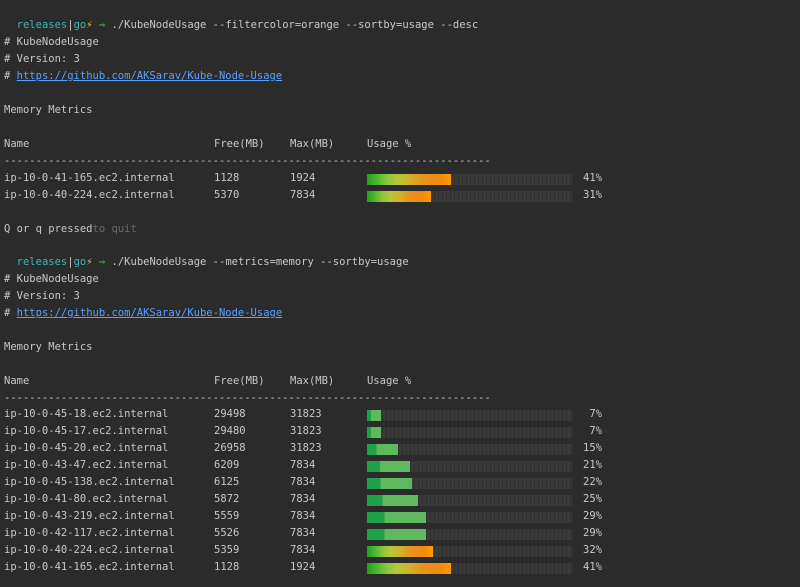 This screenshot has height=587, width=800. What do you see at coordinates (227, 482) in the screenshot?
I see `free-mb: 6125` at bounding box center [227, 482].